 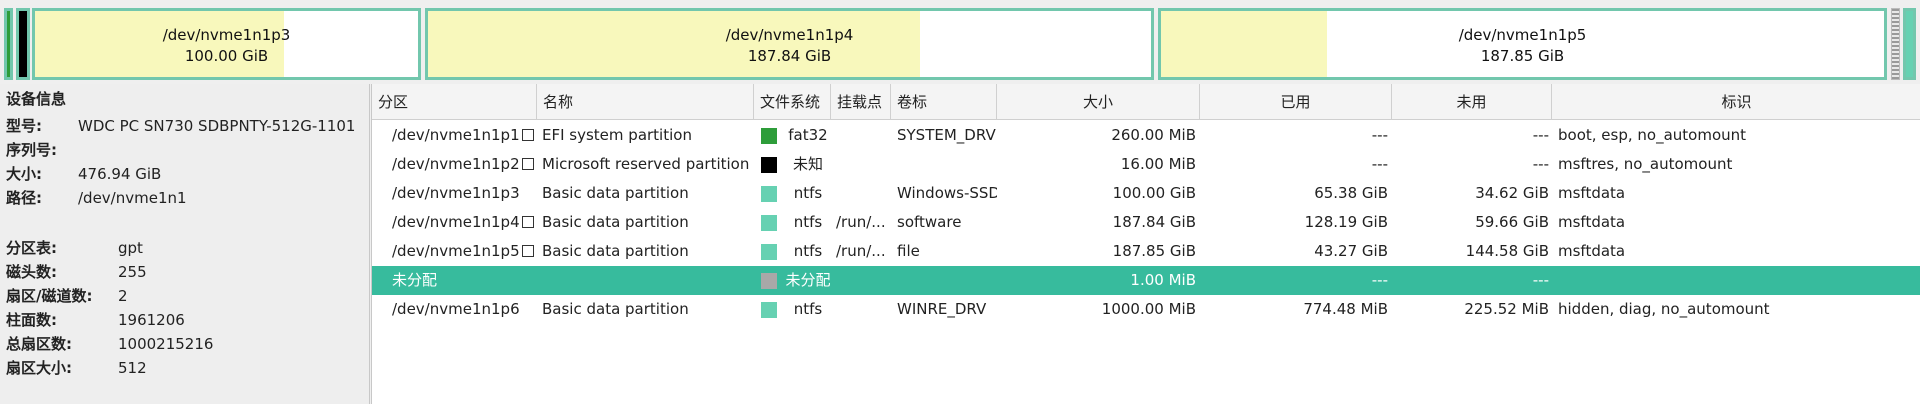 What do you see at coordinates (123, 296) in the screenshot?
I see `sectors-per-track-value: 2` at bounding box center [123, 296].